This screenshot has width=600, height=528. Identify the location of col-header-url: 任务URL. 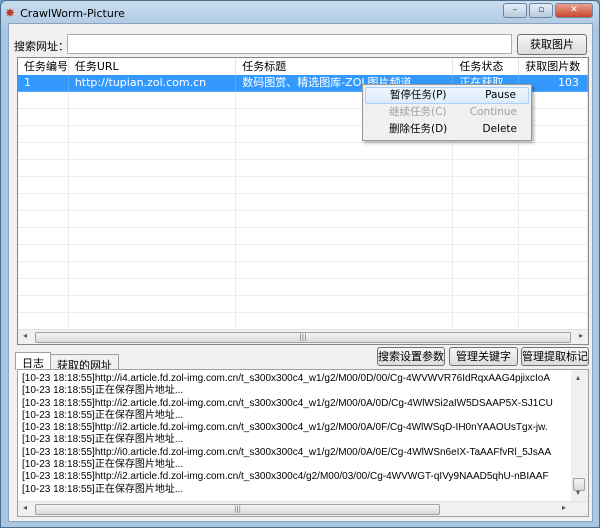
(153, 66).